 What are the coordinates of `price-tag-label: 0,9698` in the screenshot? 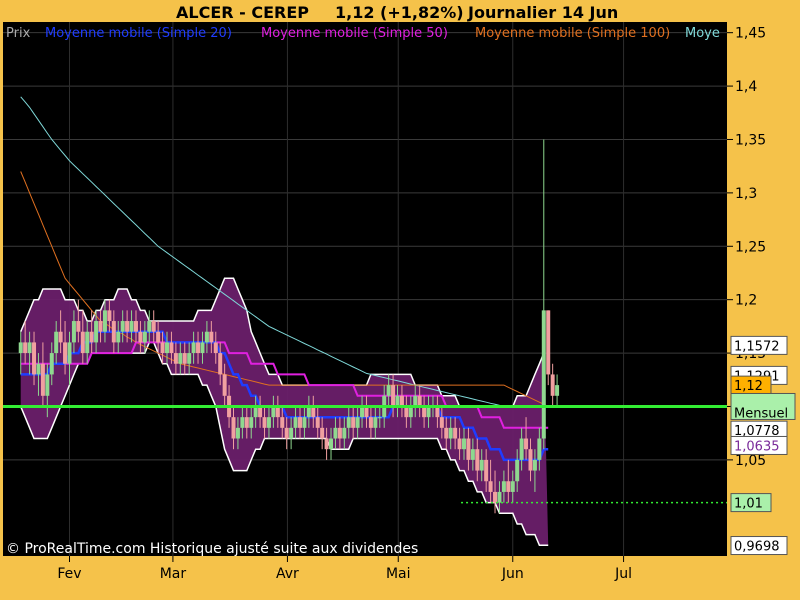 It's located at (757, 547).